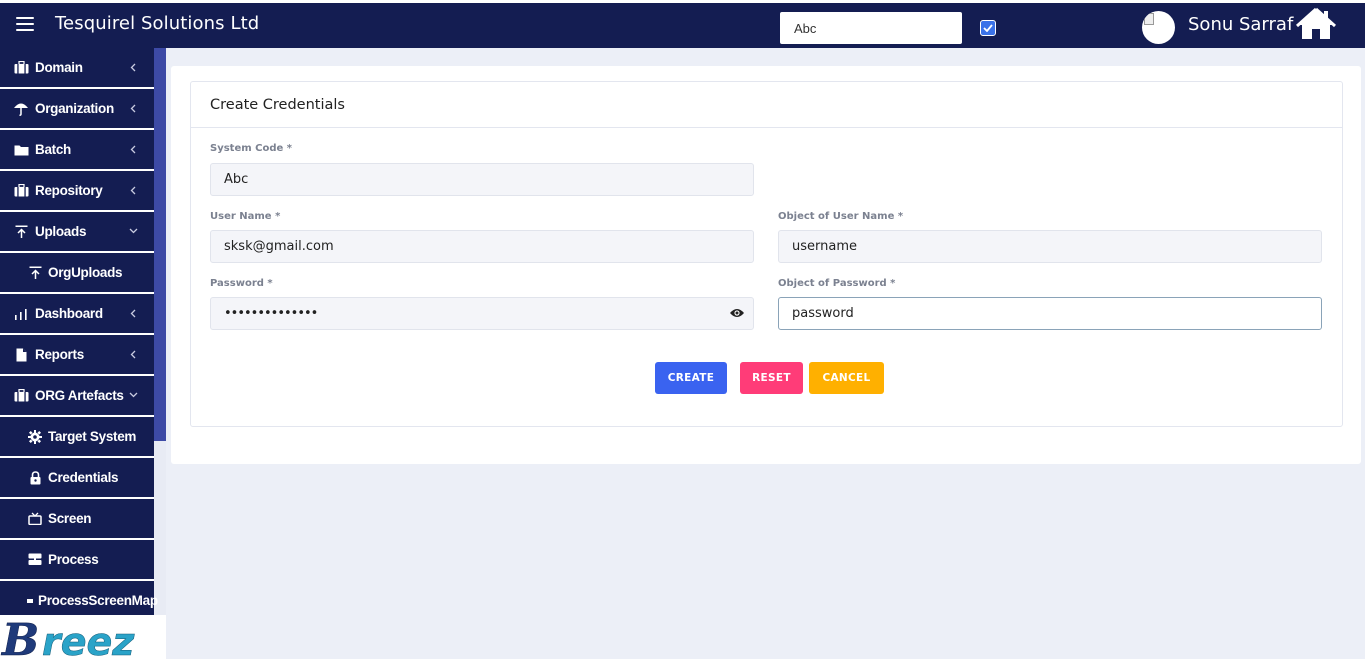 The height and width of the screenshot is (659, 1365). I want to click on sidebar-item-label: Batch, so click(53, 149).